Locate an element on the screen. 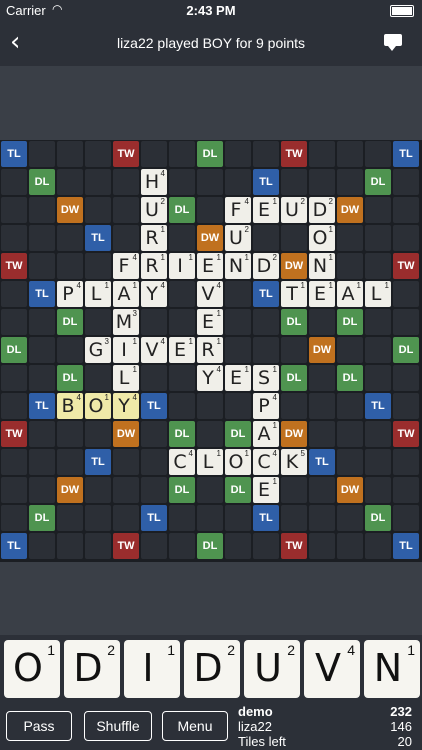 The image size is (422, 750). rack-tile: D2 is located at coordinates (92, 669).